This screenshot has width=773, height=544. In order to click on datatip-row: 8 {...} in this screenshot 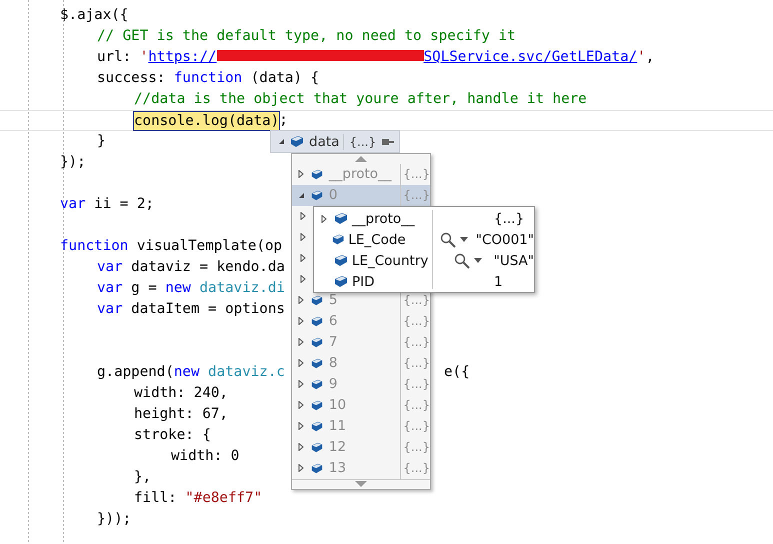, I will do `click(361, 363)`.